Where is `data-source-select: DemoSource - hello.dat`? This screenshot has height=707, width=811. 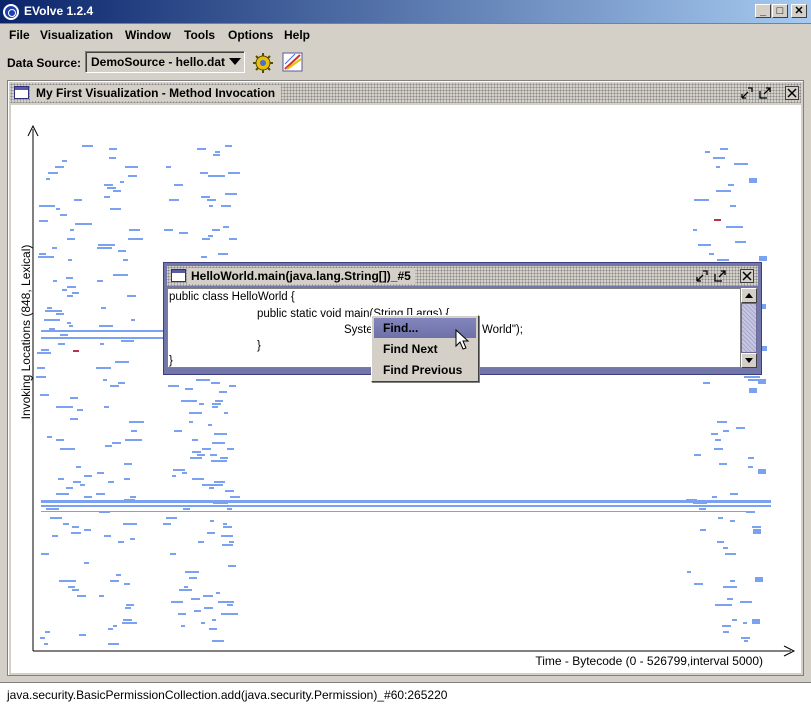
data-source-select: DemoSource - hello.dat is located at coordinates (165, 62).